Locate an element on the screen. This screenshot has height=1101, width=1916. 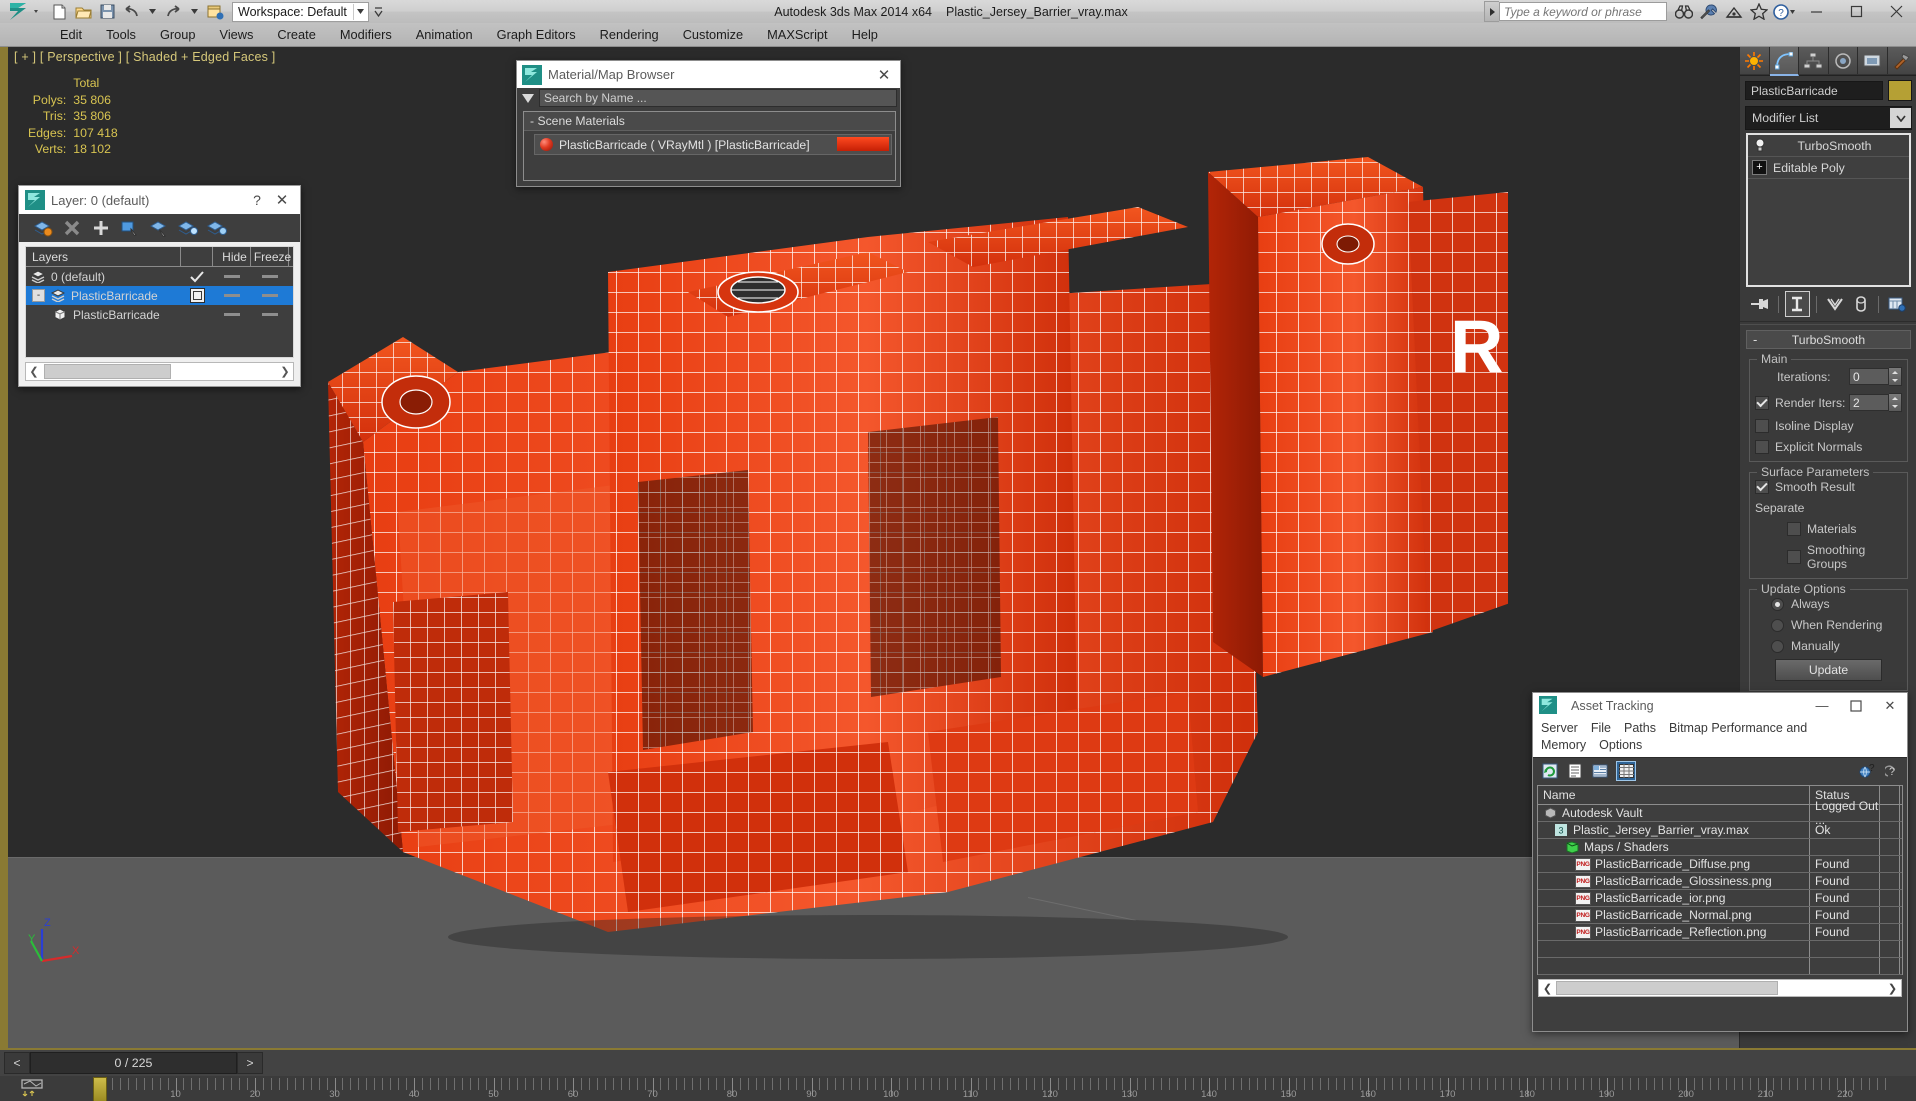
help-icon: ? is located at coordinates (1892, 771).